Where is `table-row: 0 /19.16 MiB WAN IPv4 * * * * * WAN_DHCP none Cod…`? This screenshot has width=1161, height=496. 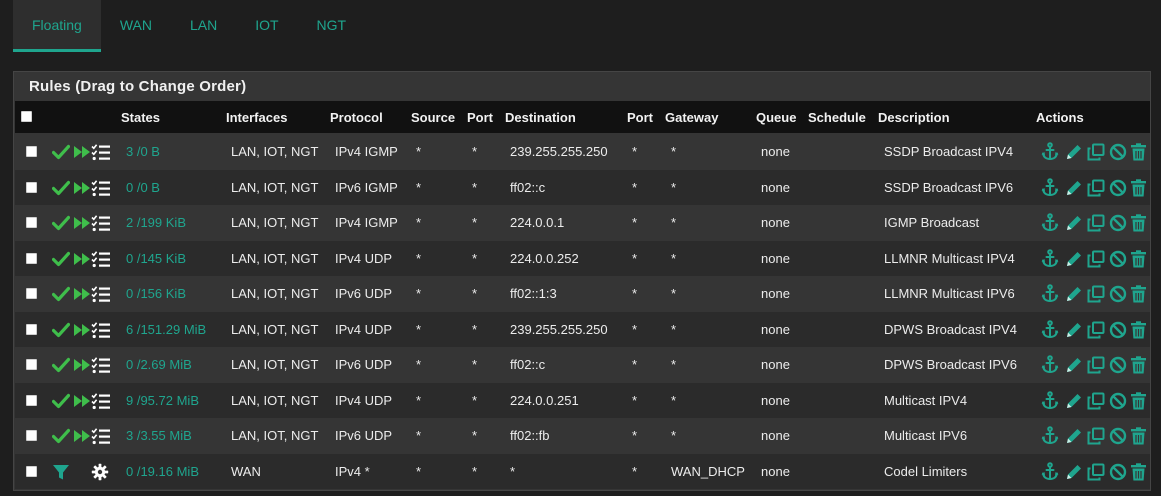 table-row: 0 /19.16 MiB WAN IPv4 * * * * * WAN_DHCP none Cod… is located at coordinates (582, 471).